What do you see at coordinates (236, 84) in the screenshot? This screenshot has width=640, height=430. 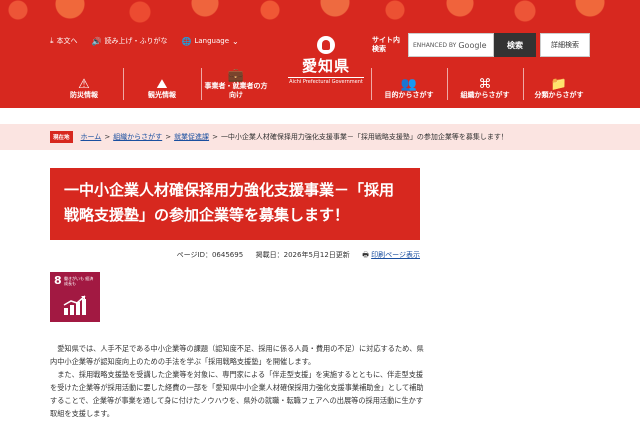 I see `nav-item-business: 💼 事業者・就業者の方向け` at bounding box center [236, 84].